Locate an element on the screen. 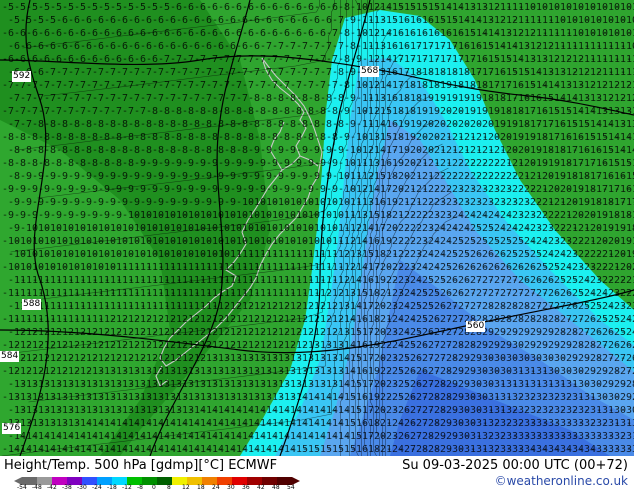 Image resolution: width=634 pixels, height=490 pixels. legend-tick-label: -38 is located at coordinates (67, 487).